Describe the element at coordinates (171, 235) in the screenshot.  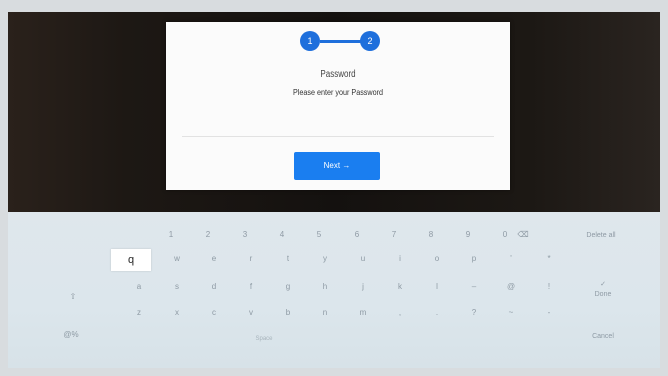
I see `key-1: 1` at that location.